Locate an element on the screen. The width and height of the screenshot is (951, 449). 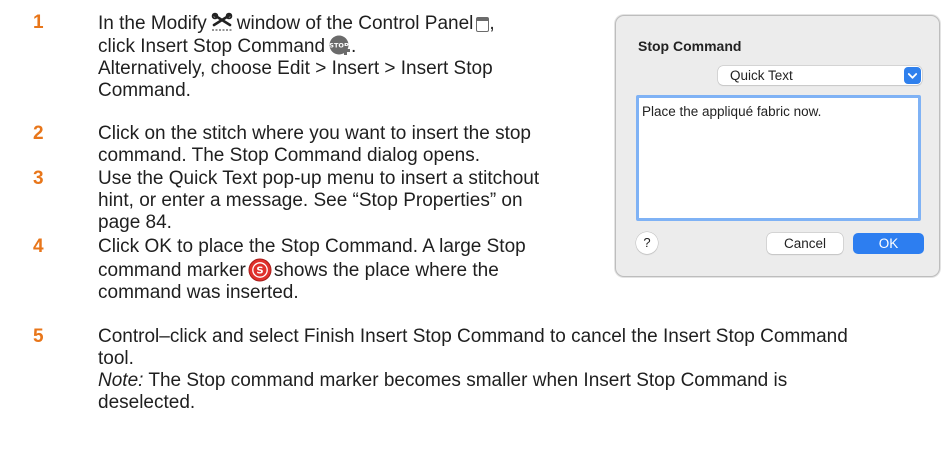
help-button: ? is located at coordinates (647, 243).